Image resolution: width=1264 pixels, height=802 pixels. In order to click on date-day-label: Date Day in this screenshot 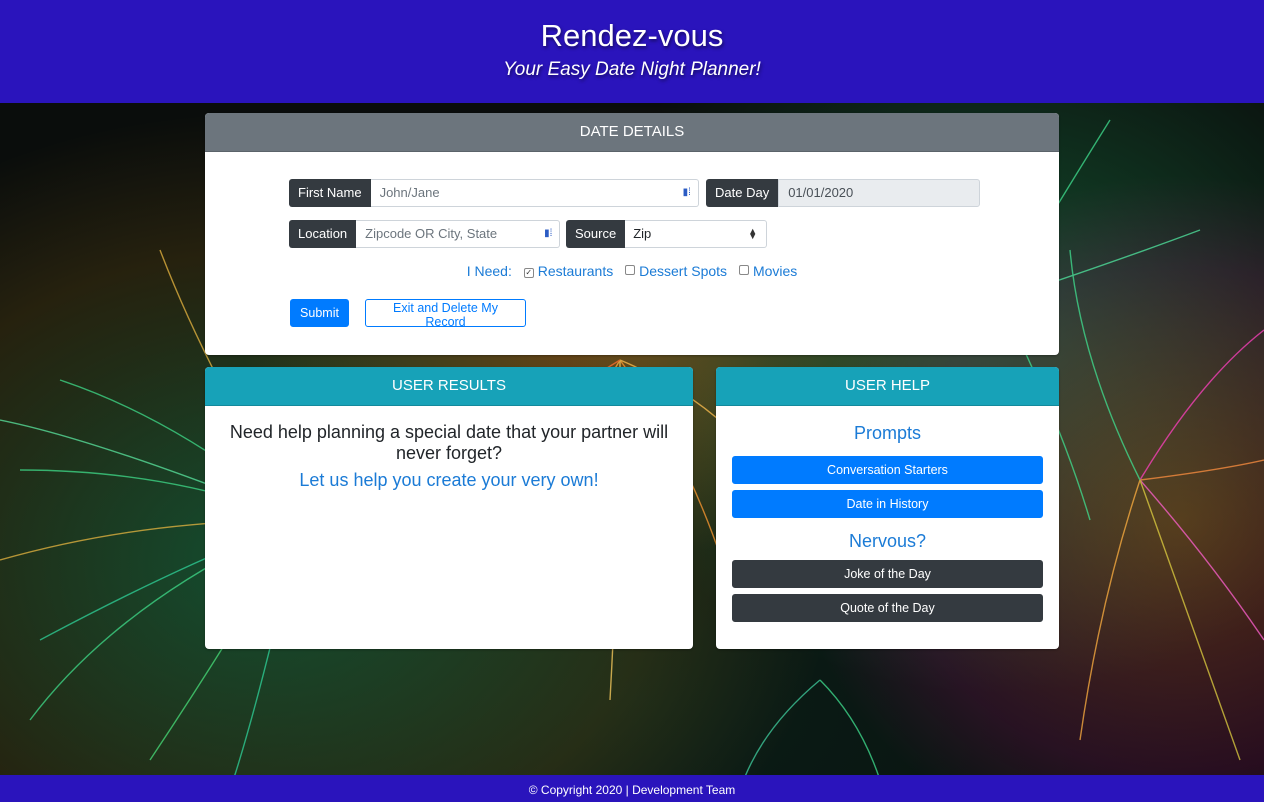, I will do `click(742, 193)`.